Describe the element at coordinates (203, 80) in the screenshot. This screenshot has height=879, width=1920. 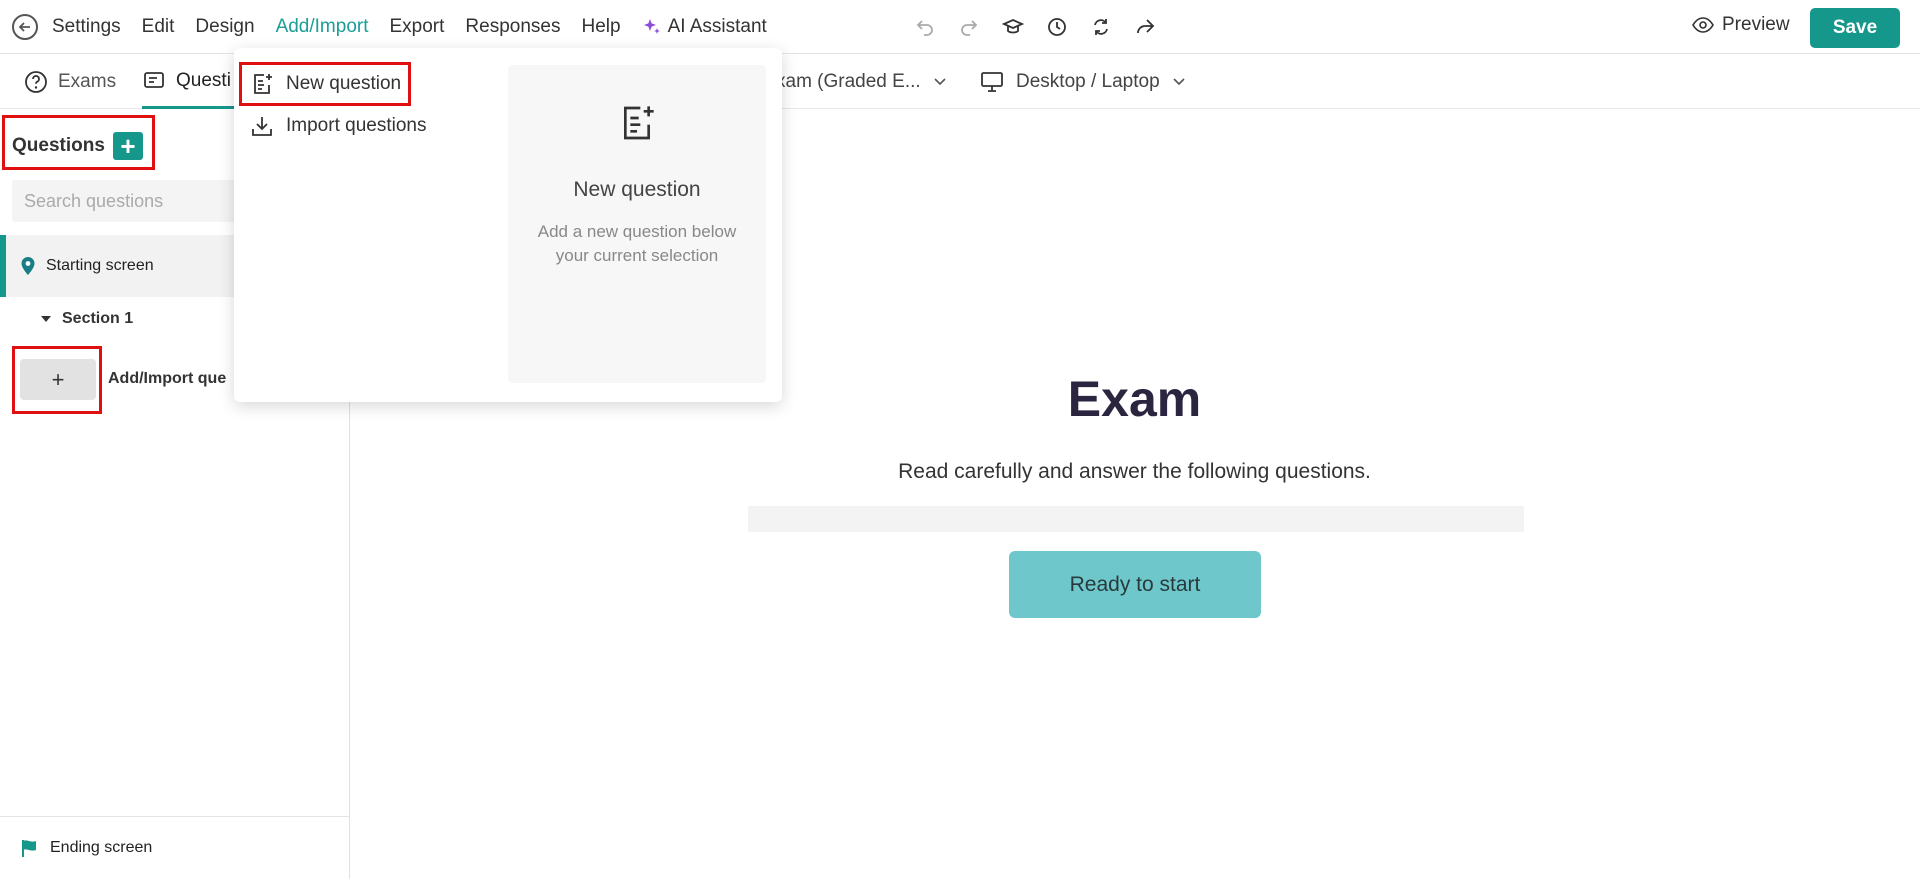
I see `tab-questions-label: Questi` at that location.